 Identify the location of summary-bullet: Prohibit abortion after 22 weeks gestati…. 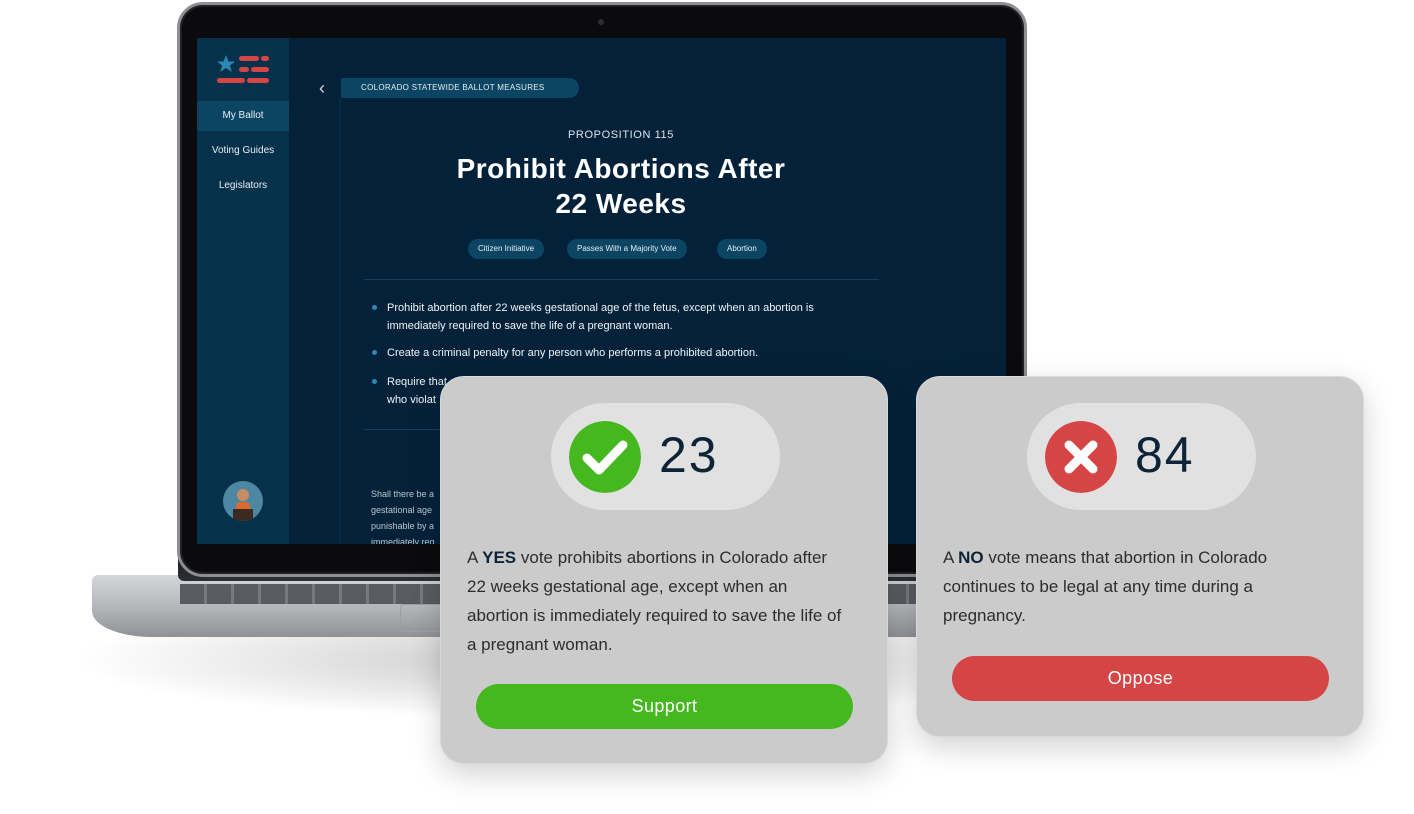
(619, 317).